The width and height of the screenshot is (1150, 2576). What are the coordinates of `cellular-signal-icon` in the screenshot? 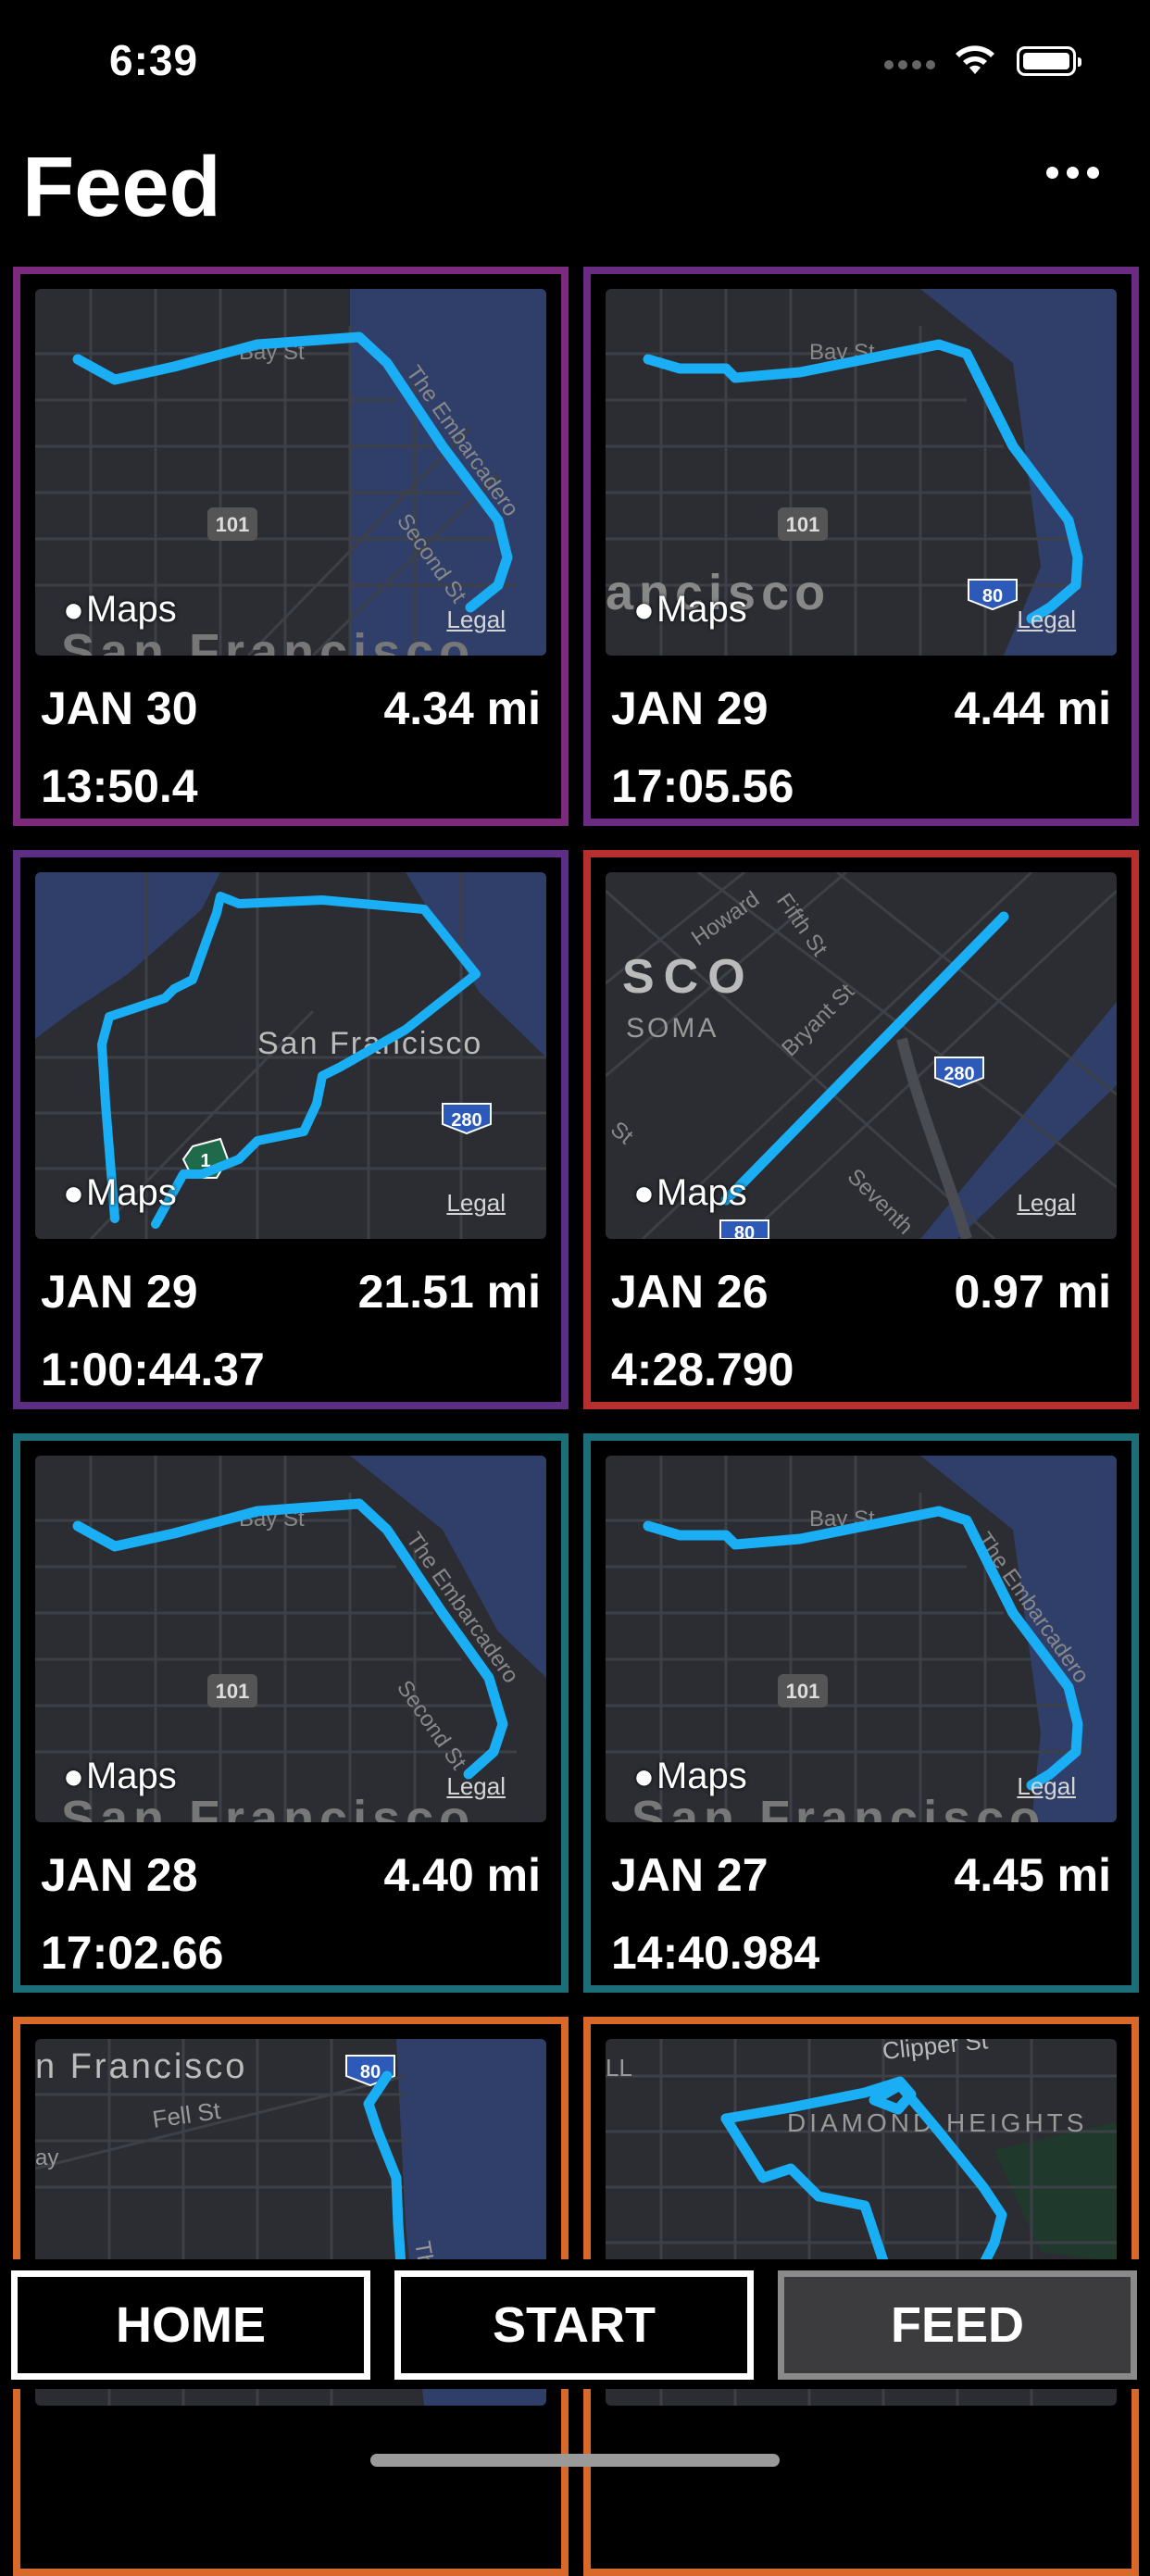 It's located at (912, 66).